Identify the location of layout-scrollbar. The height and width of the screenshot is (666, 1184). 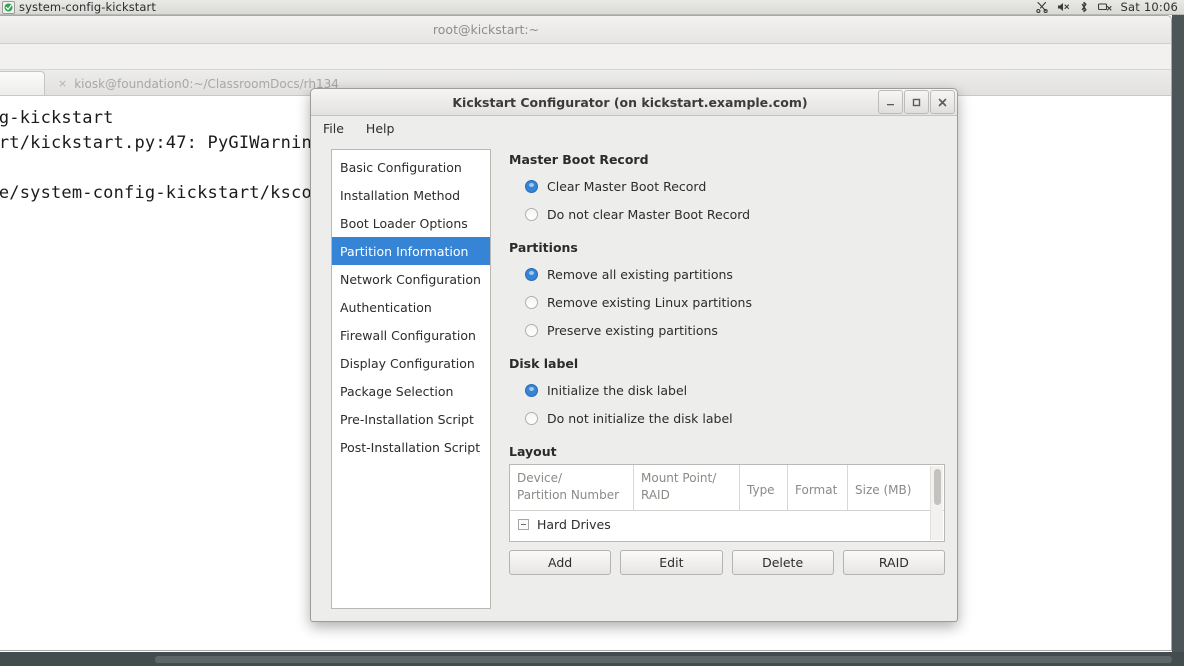
(936, 503).